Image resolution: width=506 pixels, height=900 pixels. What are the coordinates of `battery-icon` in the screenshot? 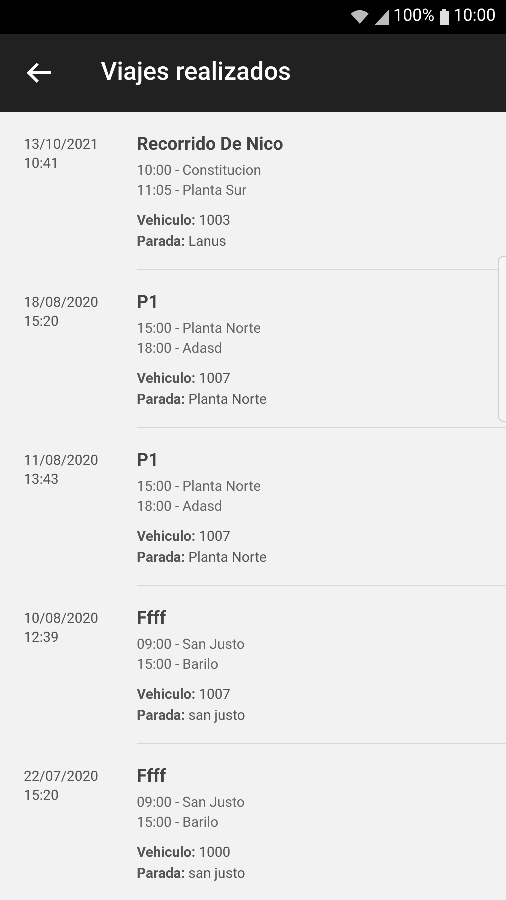 It's located at (444, 17).